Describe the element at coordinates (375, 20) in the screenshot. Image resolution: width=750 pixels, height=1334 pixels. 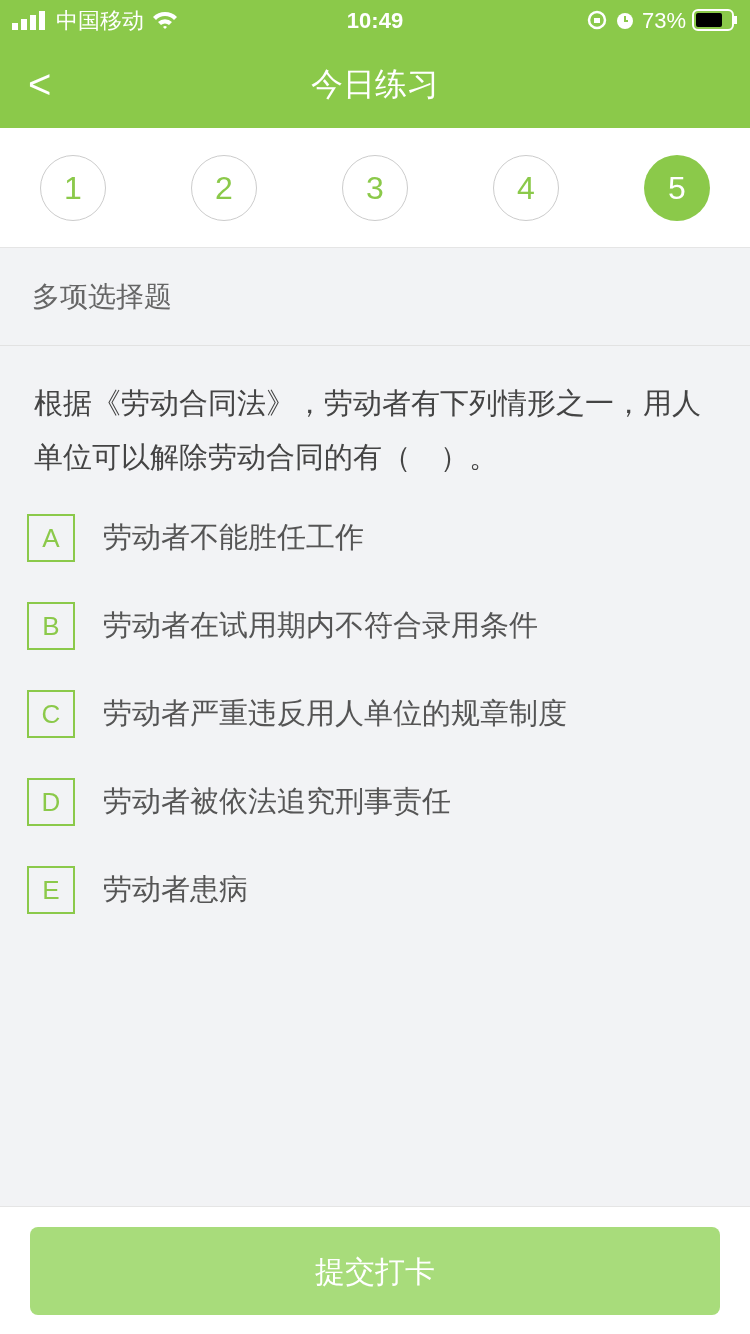
I see `clock: 10:49` at that location.